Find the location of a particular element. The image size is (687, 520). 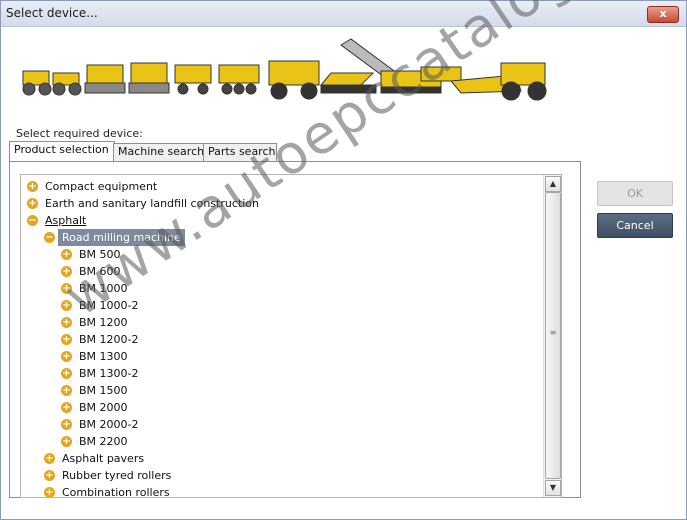

tree-item-label: BM 1000-2 is located at coordinates (109, 305).